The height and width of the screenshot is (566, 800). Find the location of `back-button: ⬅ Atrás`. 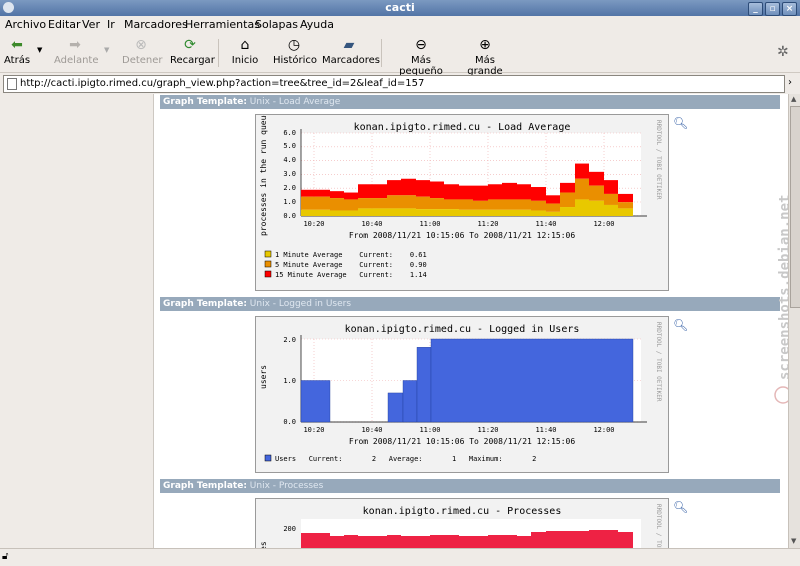

back-button: ⬅ Atrás is located at coordinates (17, 51).